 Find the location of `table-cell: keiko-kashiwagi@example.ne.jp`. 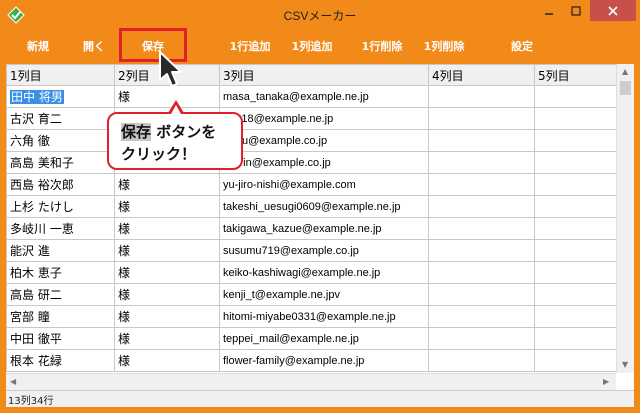

table-cell: keiko-kashiwagi@example.ne.jp is located at coordinates (324, 272).